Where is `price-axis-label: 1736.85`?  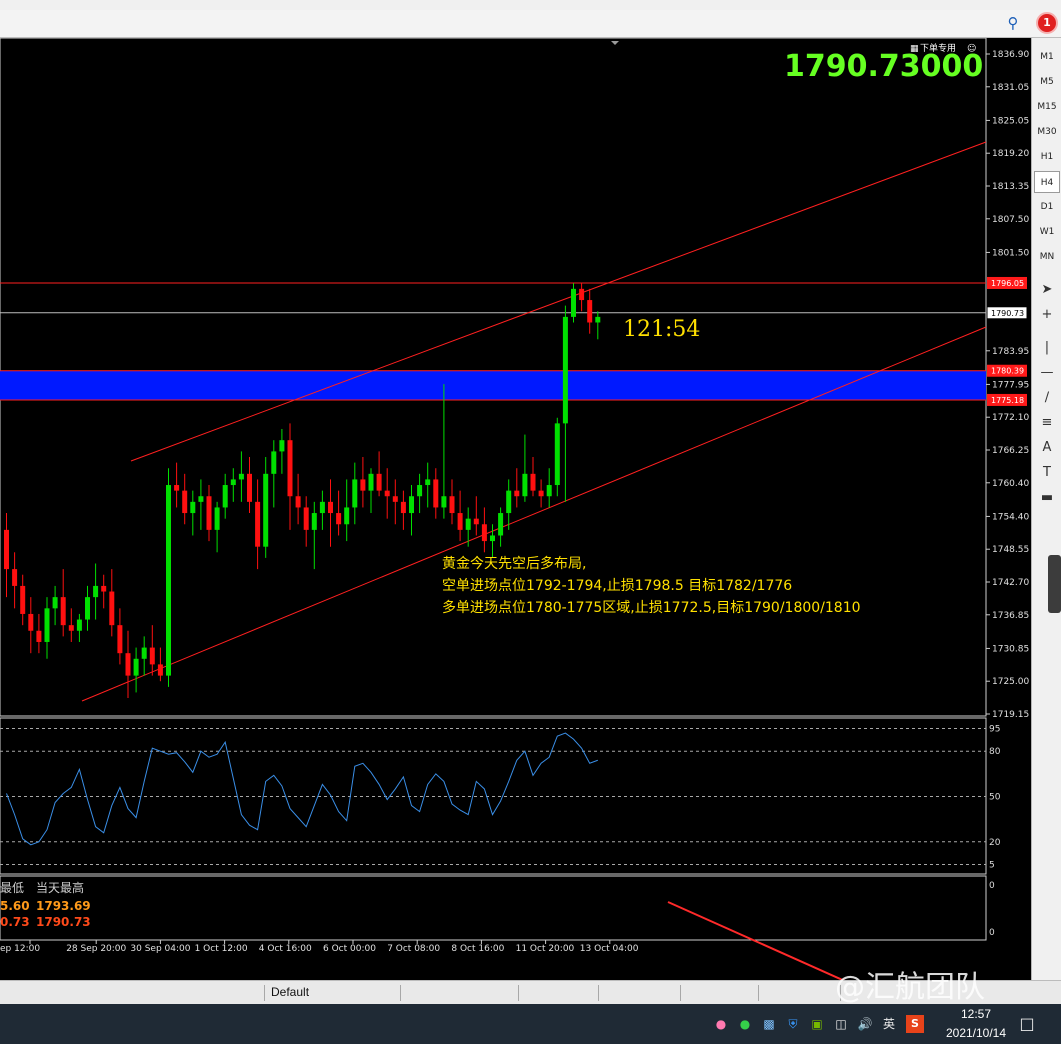 price-axis-label: 1736.85 is located at coordinates (1010, 616).